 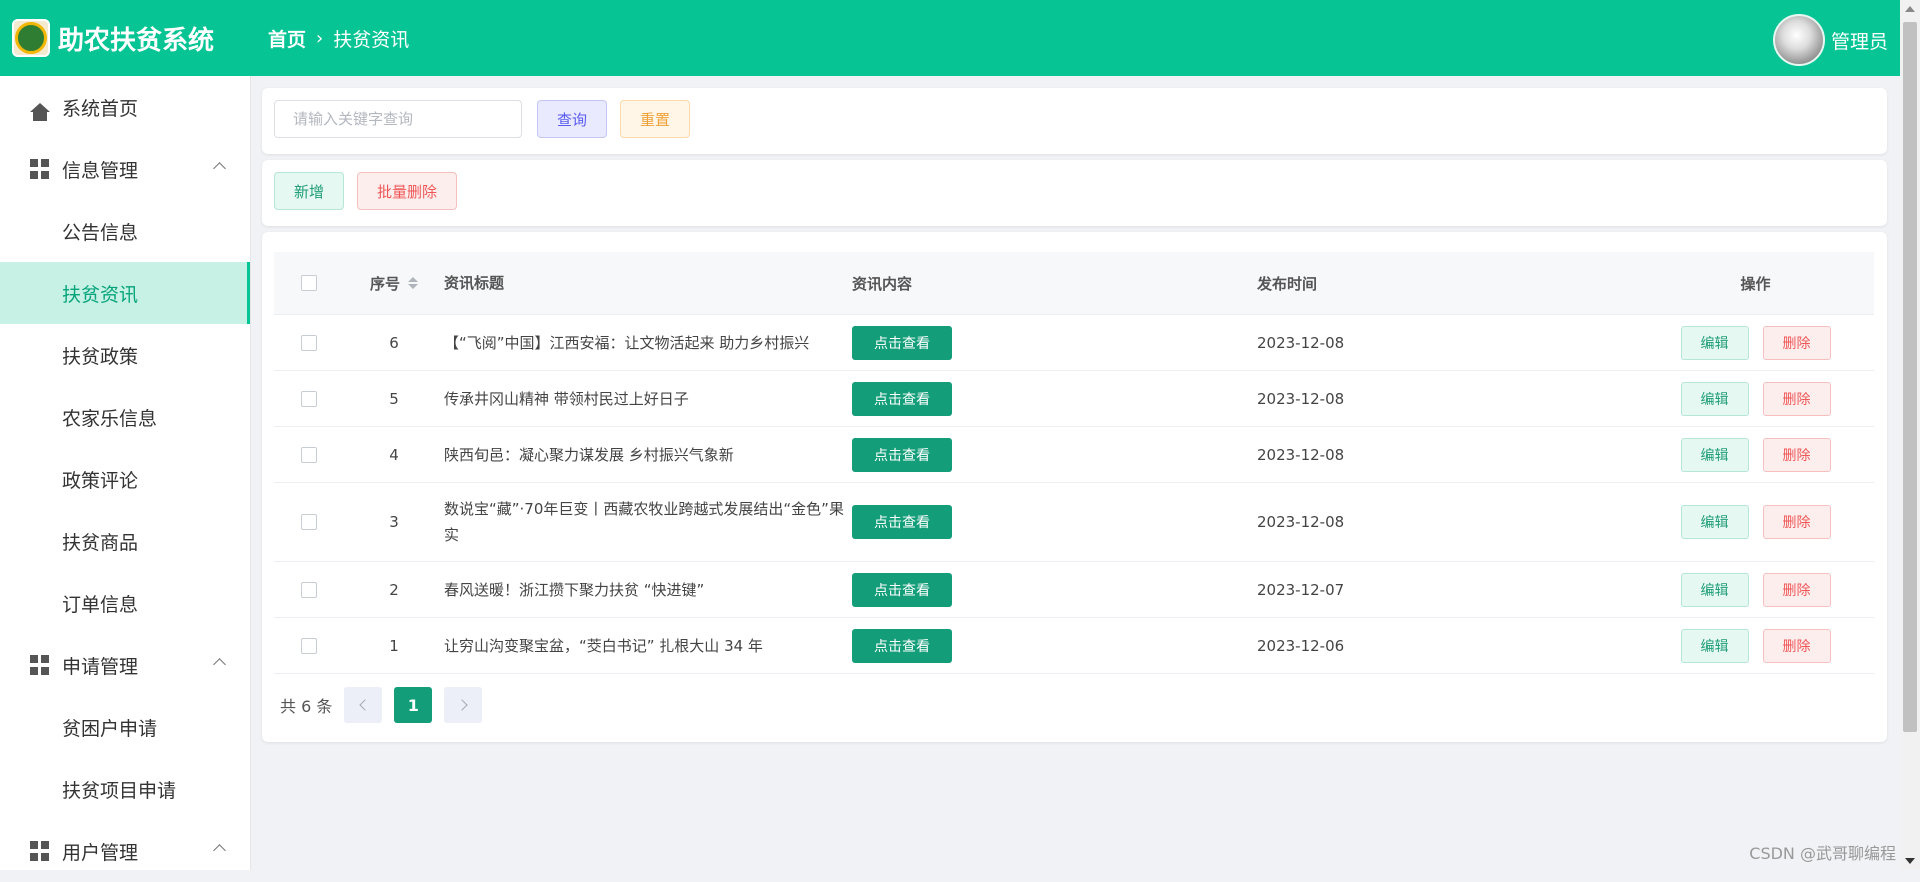 What do you see at coordinates (394, 342) in the screenshot?
I see `row-no: 6` at bounding box center [394, 342].